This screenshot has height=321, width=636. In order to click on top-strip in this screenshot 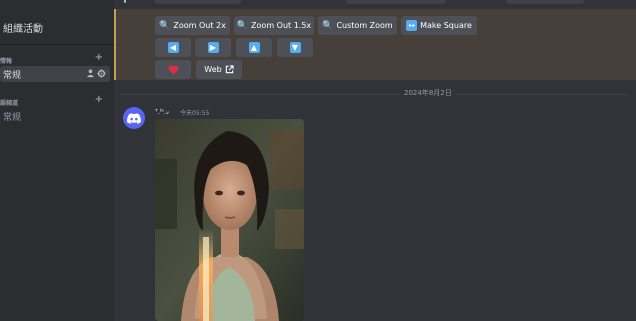, I will do `click(375, 4)`.